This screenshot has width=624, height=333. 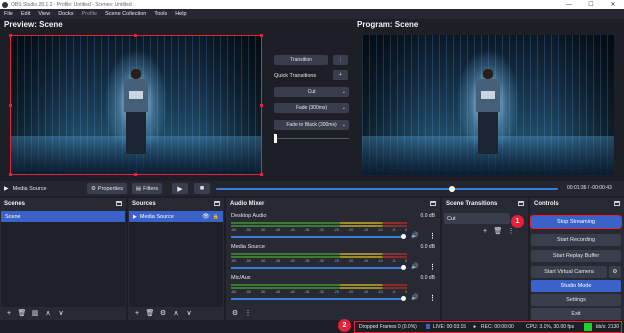 What do you see at coordinates (615, 272) in the screenshot?
I see `virtual-camera-settings-button: ⚙` at bounding box center [615, 272].